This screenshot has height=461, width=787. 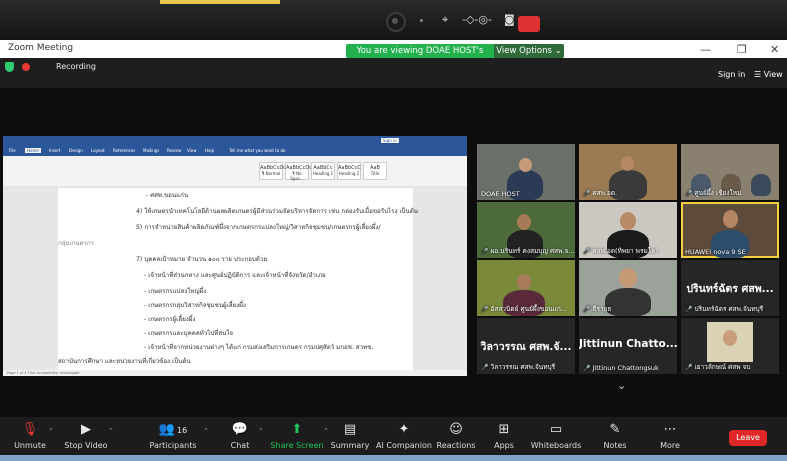 I want to click on participant-tile: HUAWEI nova 9 SE, so click(x=730, y=230).